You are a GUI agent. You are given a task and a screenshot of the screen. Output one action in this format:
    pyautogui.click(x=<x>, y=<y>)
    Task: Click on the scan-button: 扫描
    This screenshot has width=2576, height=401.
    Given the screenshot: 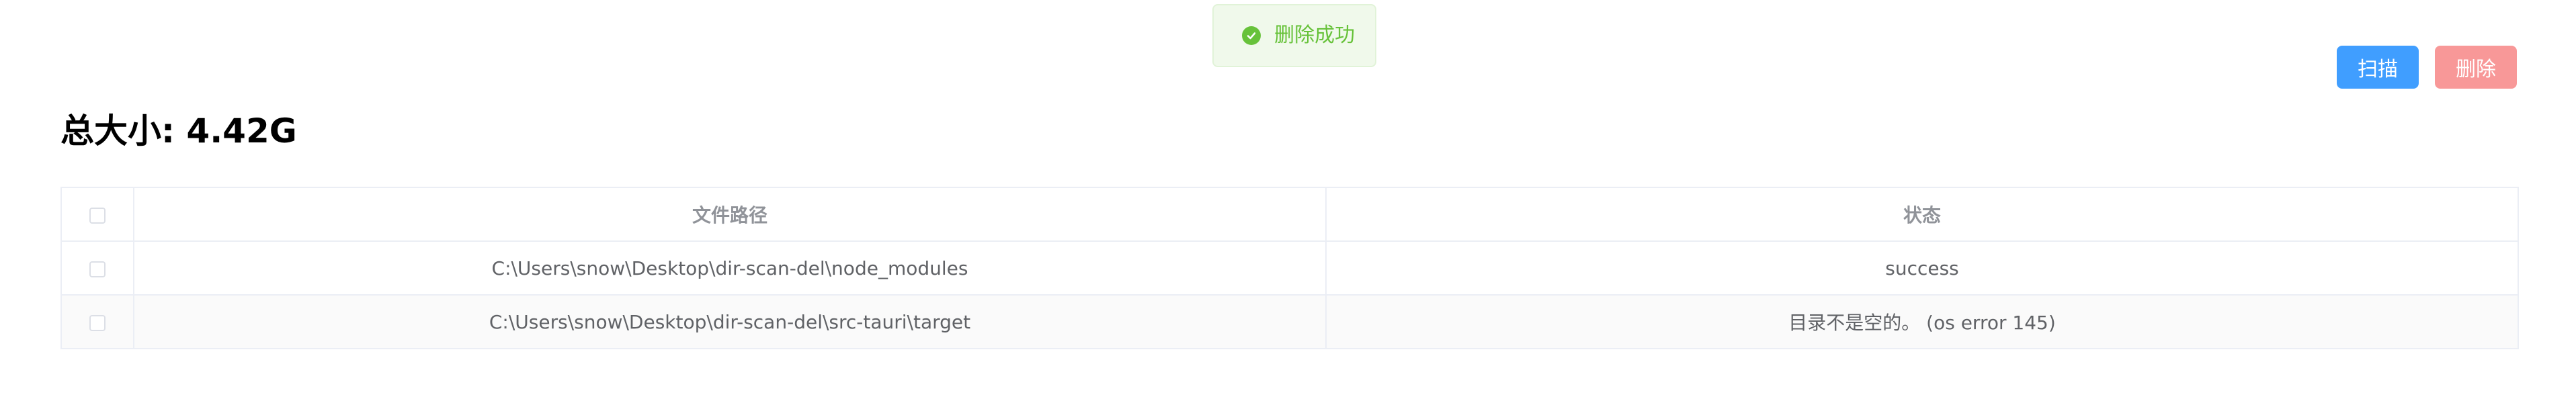 What is the action you would take?
    pyautogui.click(x=2378, y=67)
    